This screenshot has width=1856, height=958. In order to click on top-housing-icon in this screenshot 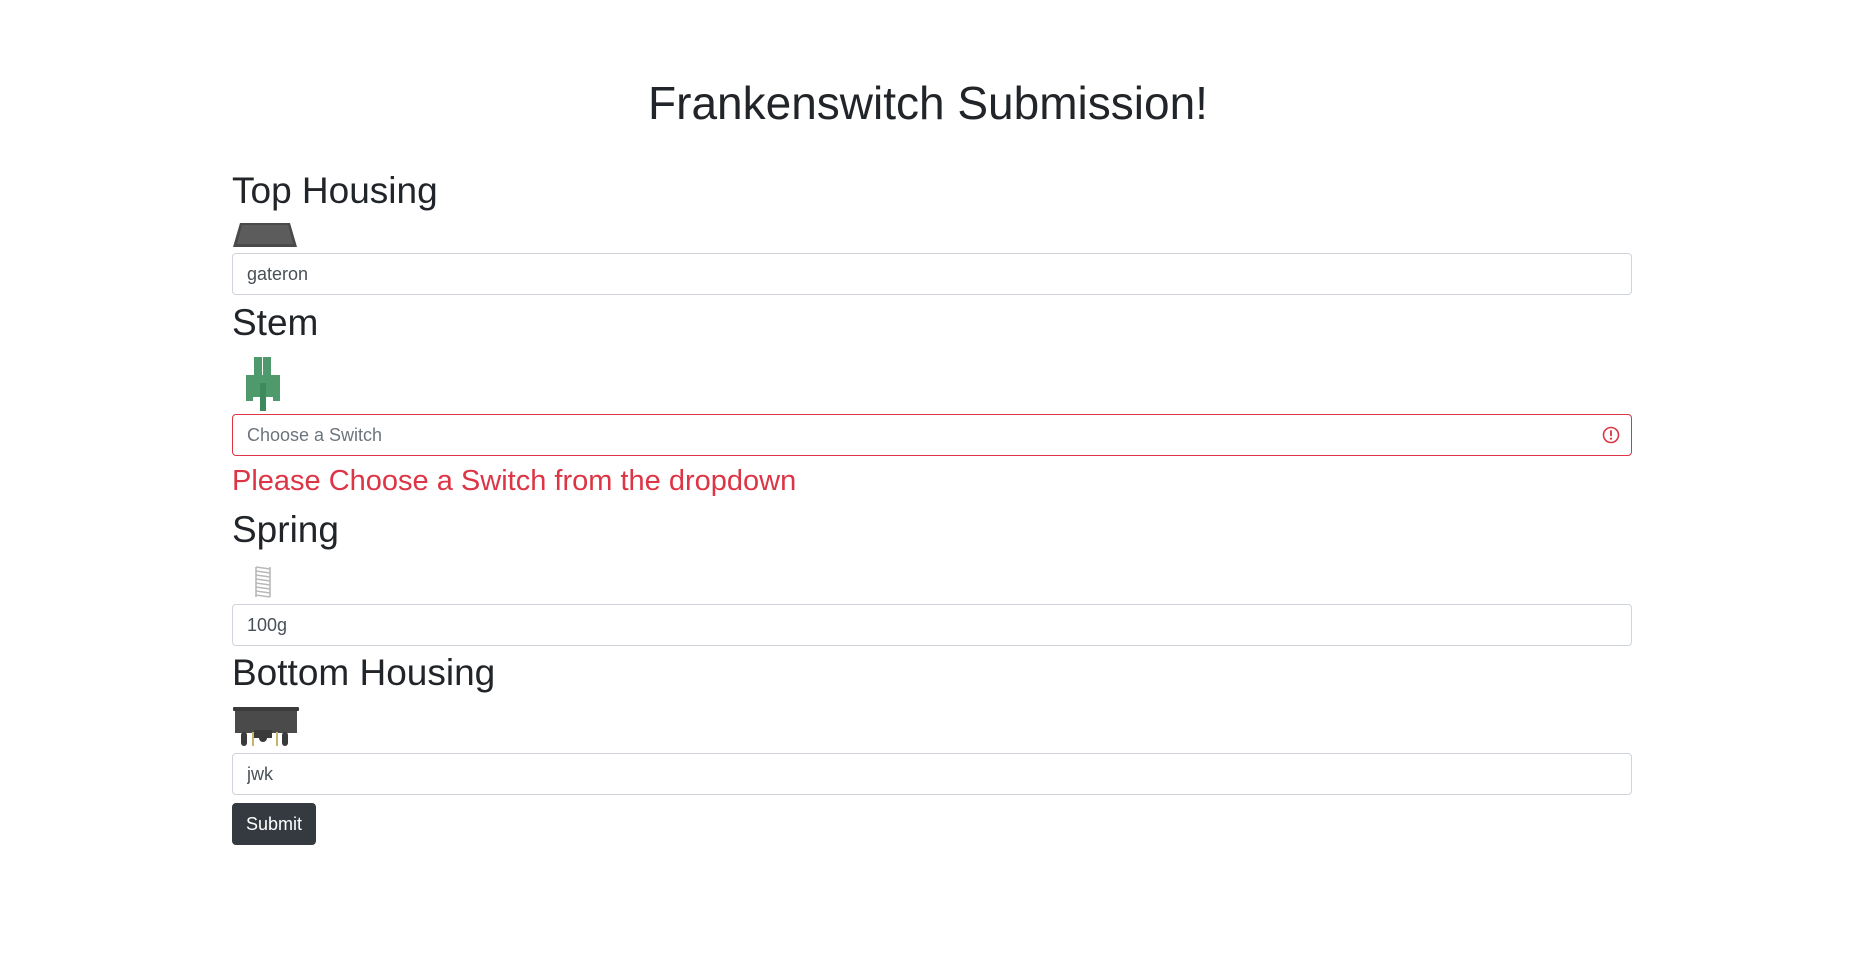, I will do `click(265, 235)`.